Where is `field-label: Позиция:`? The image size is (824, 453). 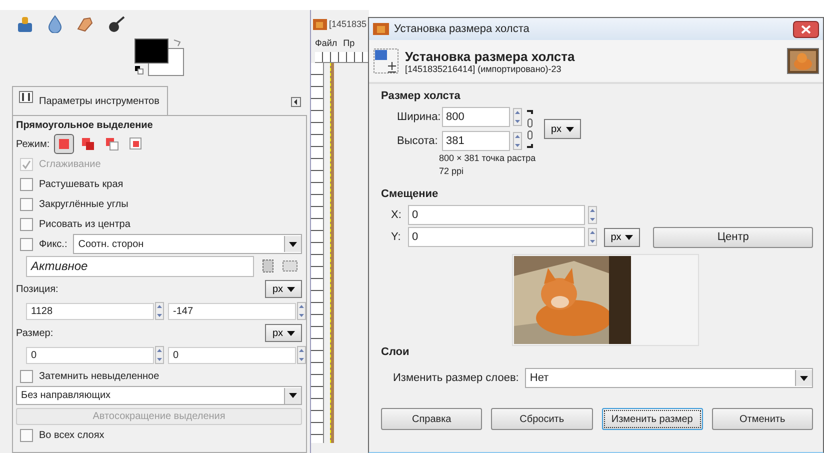 field-label: Позиция: is located at coordinates (37, 289).